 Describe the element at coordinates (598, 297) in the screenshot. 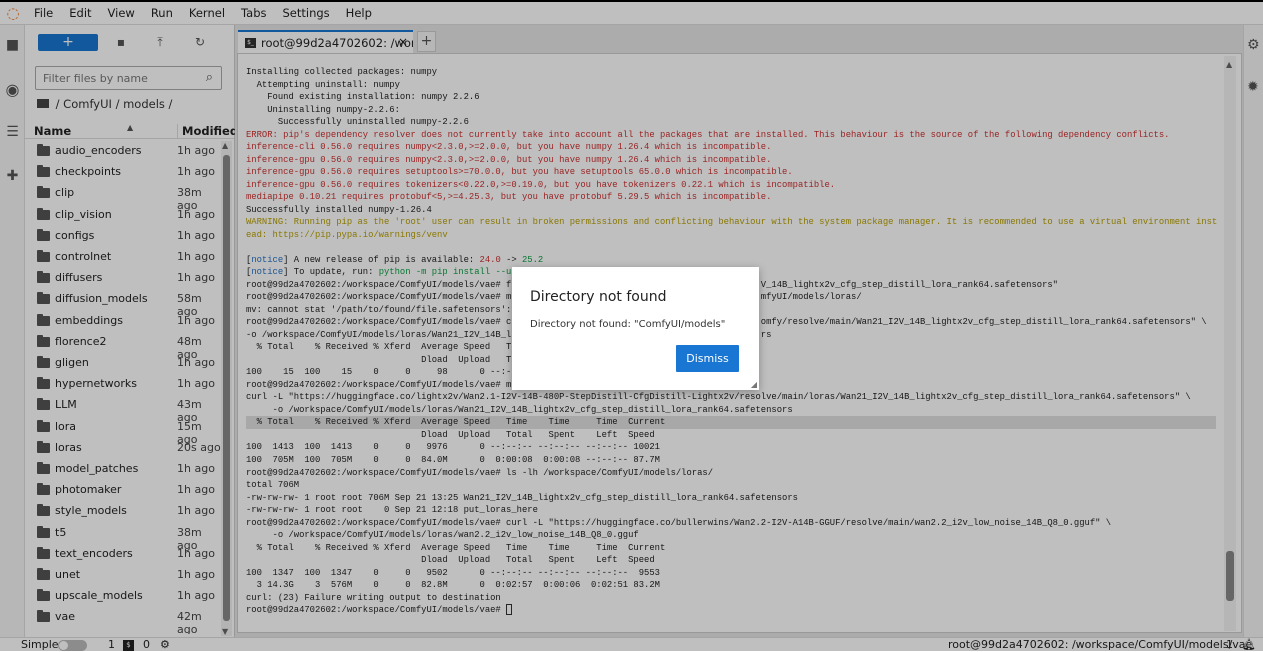

I see `dialog-title: Directory not found` at that location.